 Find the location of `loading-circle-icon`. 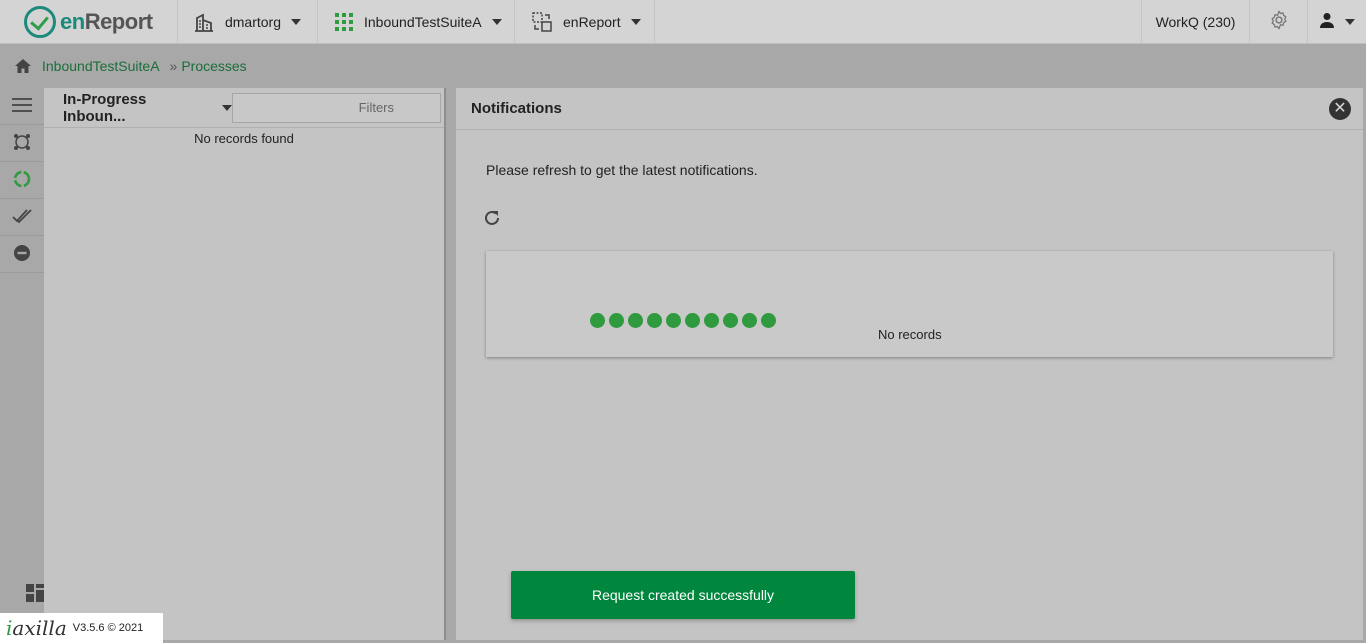

loading-circle-icon is located at coordinates (22, 180).